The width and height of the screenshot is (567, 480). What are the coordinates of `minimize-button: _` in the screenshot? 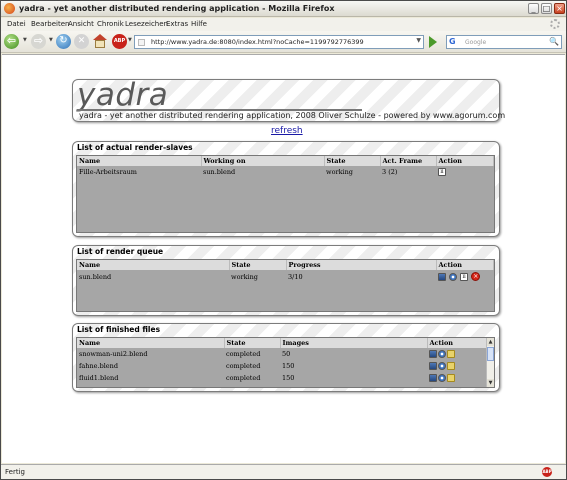 It's located at (533, 8).